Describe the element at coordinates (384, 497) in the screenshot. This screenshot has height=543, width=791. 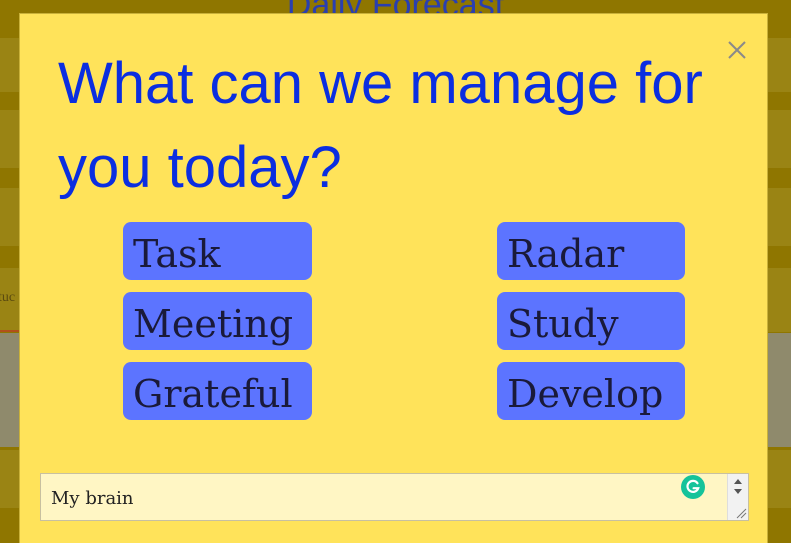
I see `brain-input` at that location.